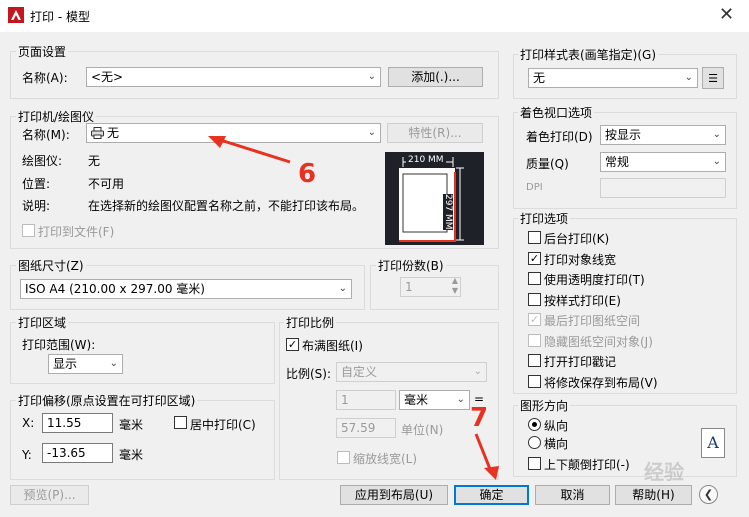  I want to click on page-setup-name-value: <无>, so click(107, 77).